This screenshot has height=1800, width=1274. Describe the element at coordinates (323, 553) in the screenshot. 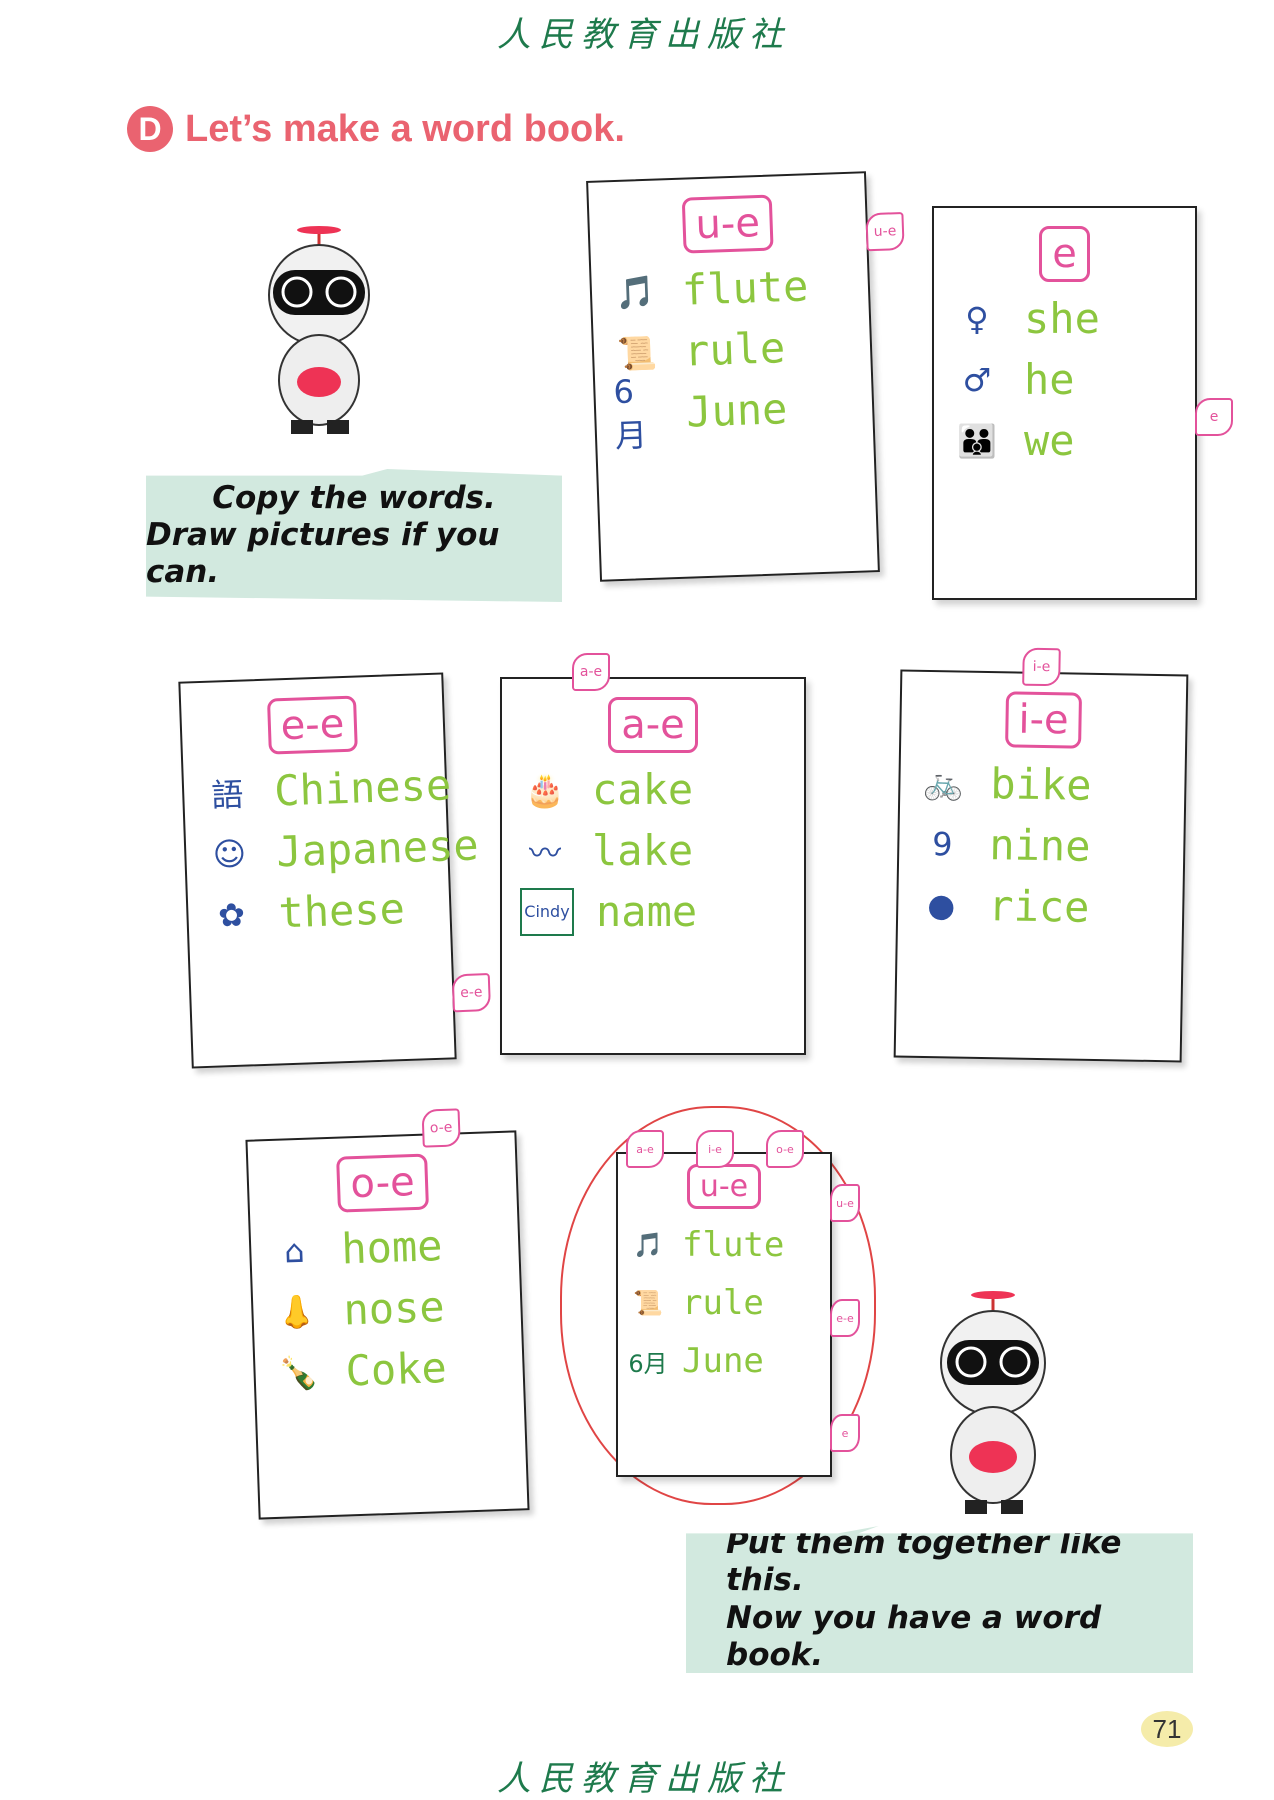

I see `bubble-line-2: Draw pictures if you can.` at that location.